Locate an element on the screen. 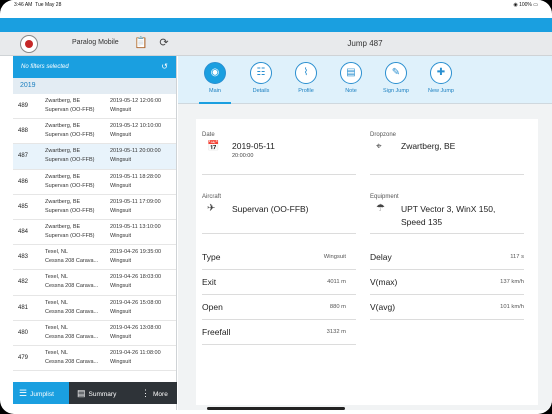 This screenshot has width=552, height=414. jump-datetime: 2019-05-11 17:09:00 is located at coordinates (135, 201).